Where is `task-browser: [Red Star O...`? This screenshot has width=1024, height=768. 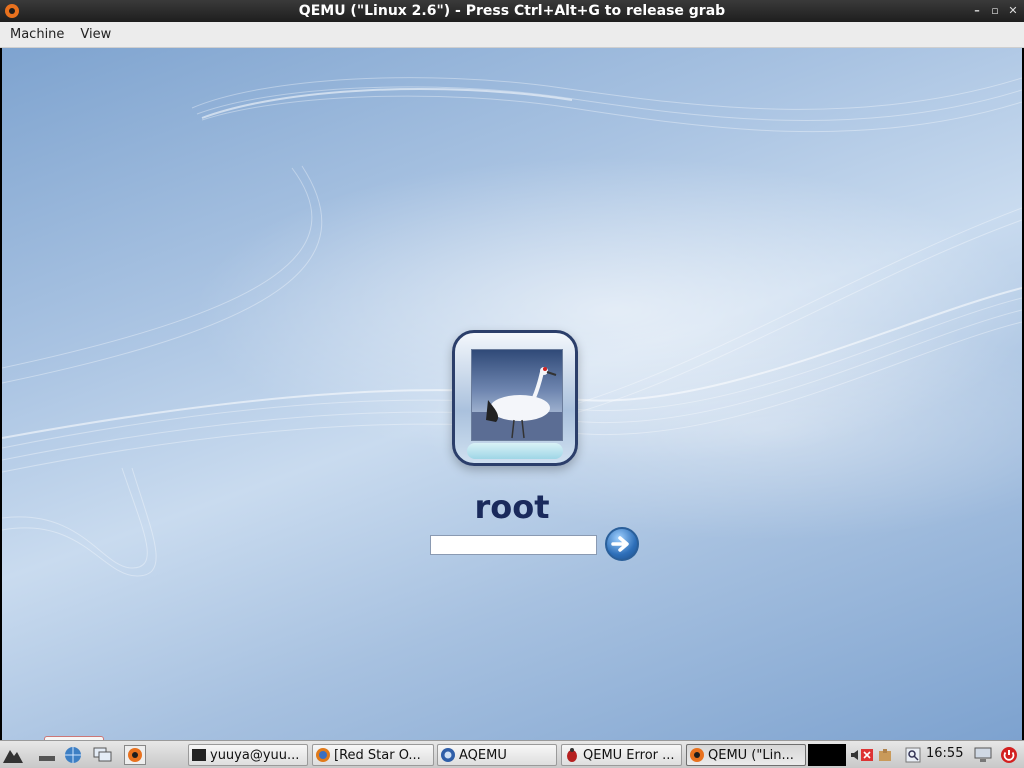 task-browser: [Red Star O... is located at coordinates (373, 755).